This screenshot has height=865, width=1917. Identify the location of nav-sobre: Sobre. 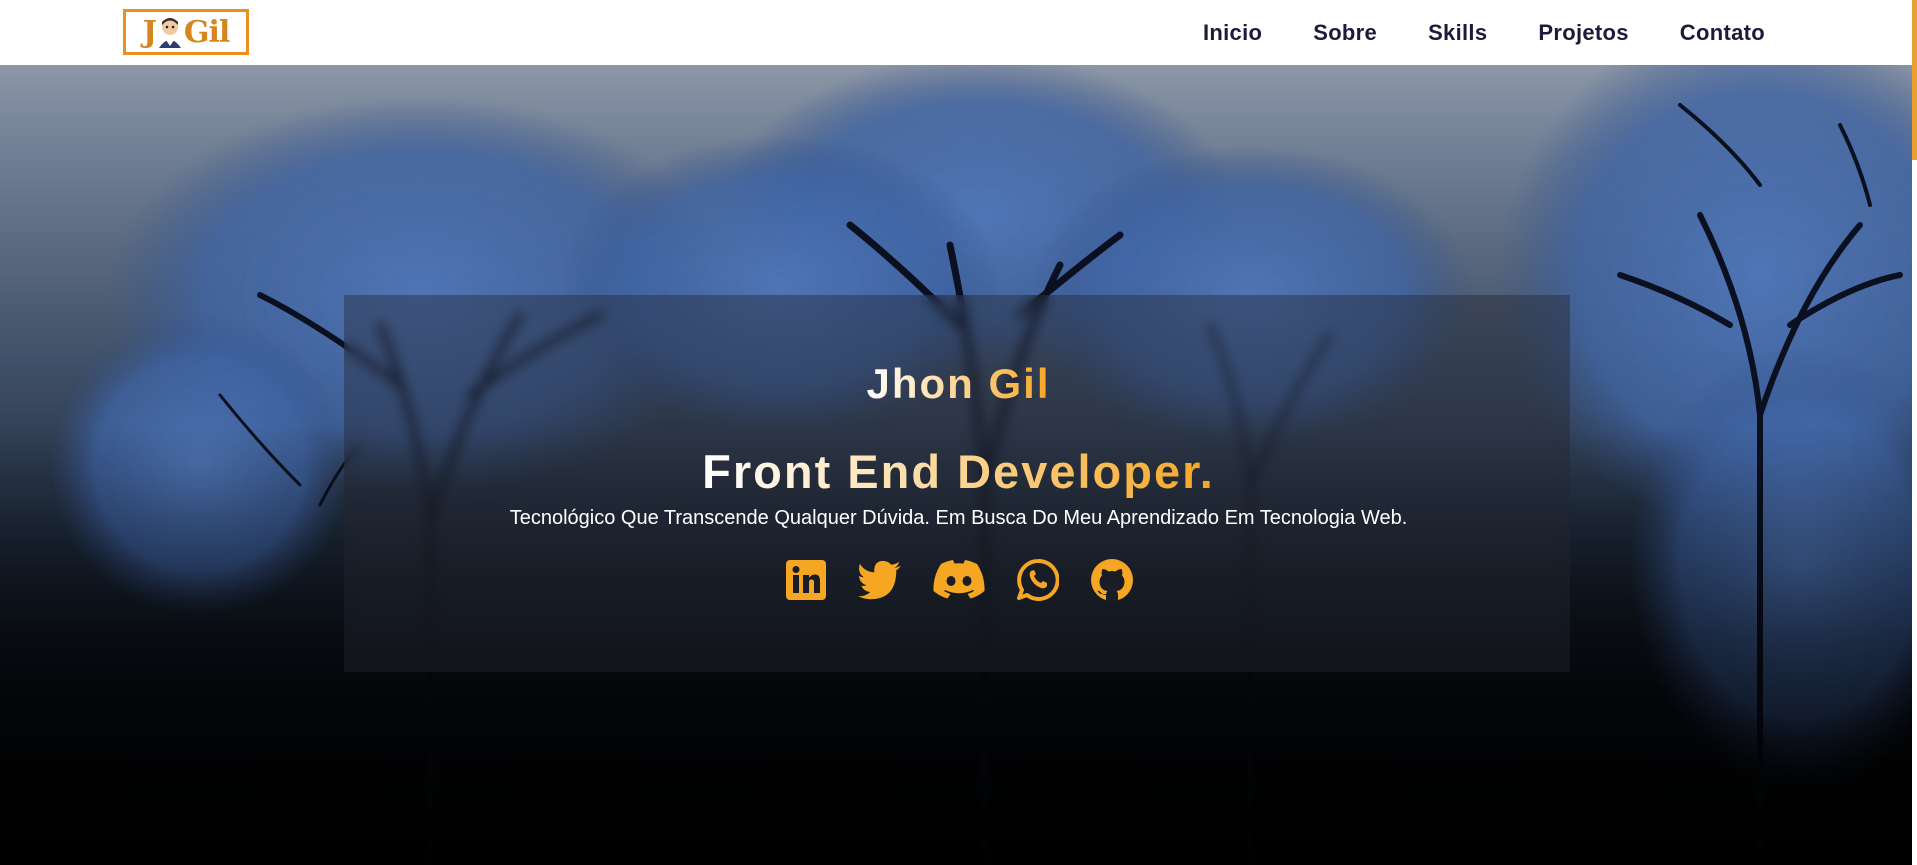
(1345, 33).